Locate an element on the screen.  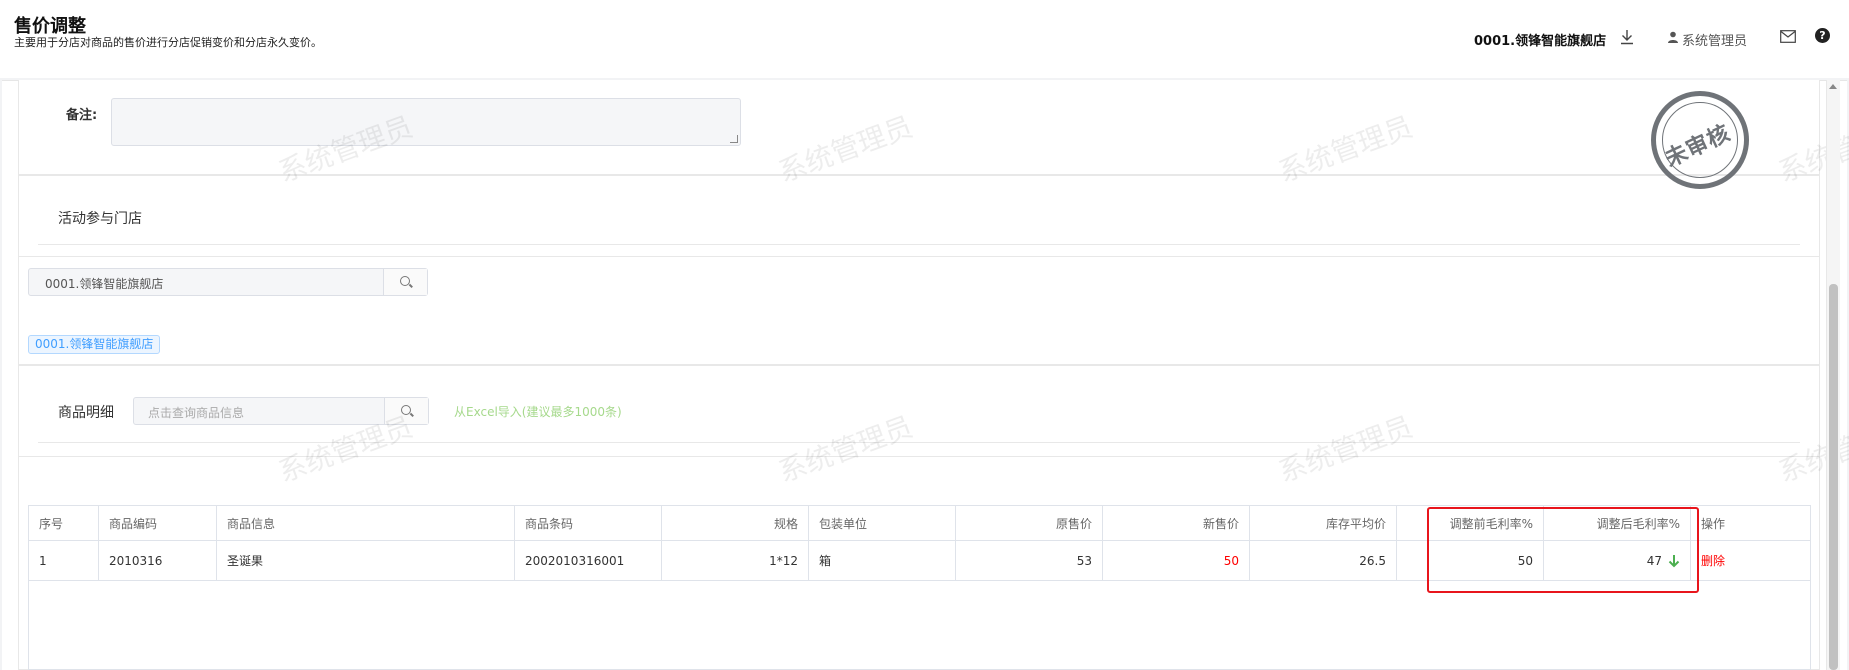
cell-action: 删除 is located at coordinates (1750, 560).